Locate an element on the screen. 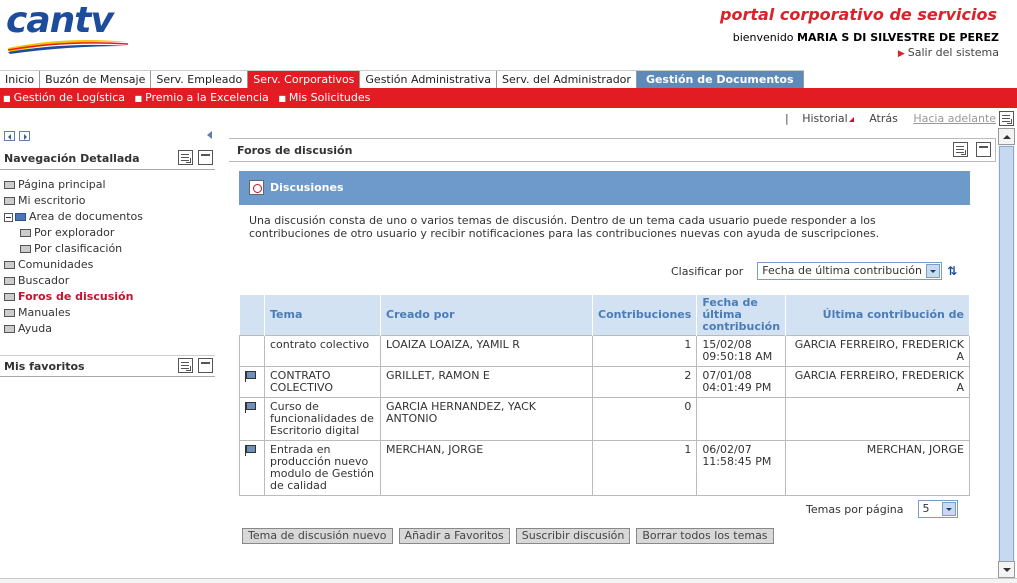  cantv-logo: cantv is located at coordinates (68, 28).